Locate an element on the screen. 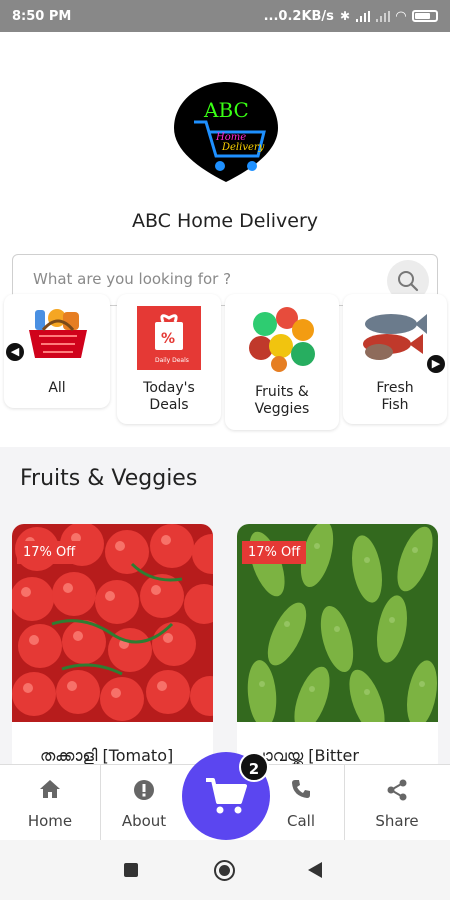 This screenshot has height=900, width=450. system-nav-bar is located at coordinates (225, 870).